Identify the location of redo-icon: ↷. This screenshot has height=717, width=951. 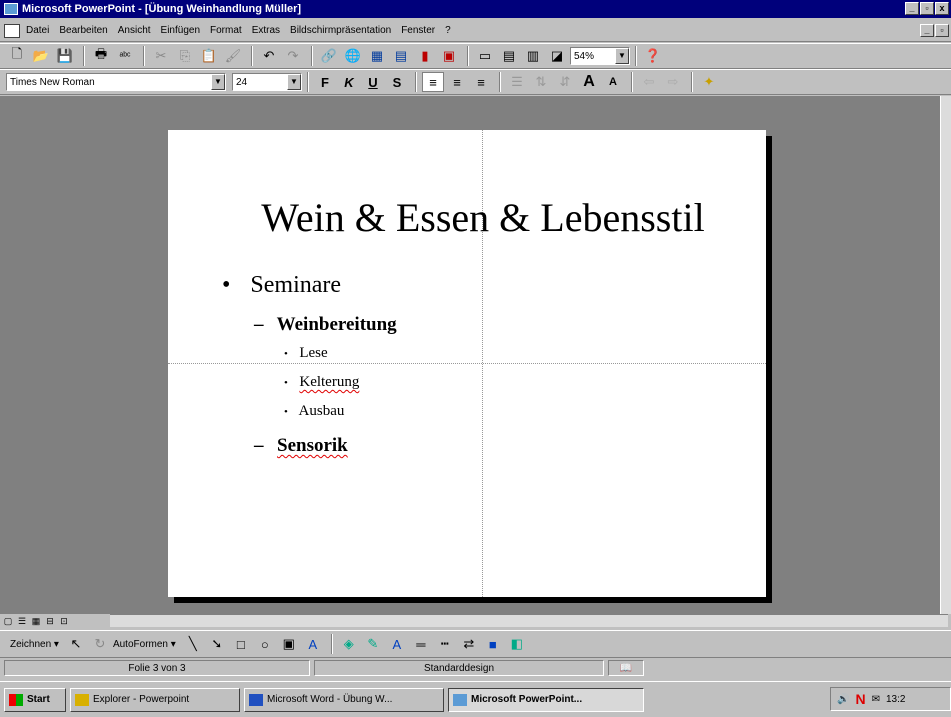
(293, 56).